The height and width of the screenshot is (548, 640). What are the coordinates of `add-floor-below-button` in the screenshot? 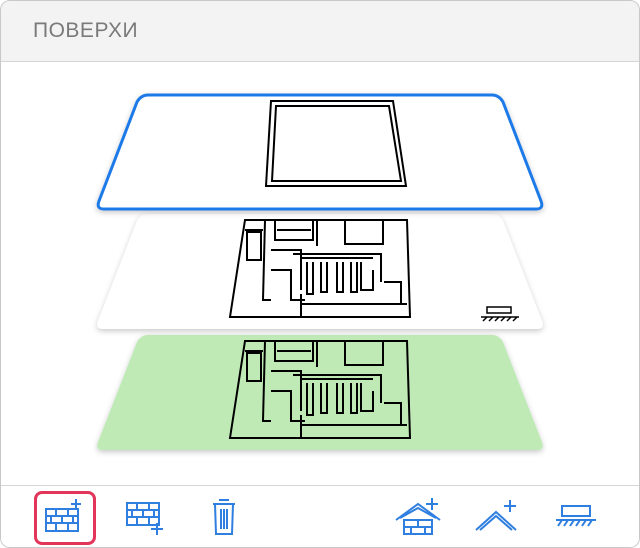 It's located at (145, 517).